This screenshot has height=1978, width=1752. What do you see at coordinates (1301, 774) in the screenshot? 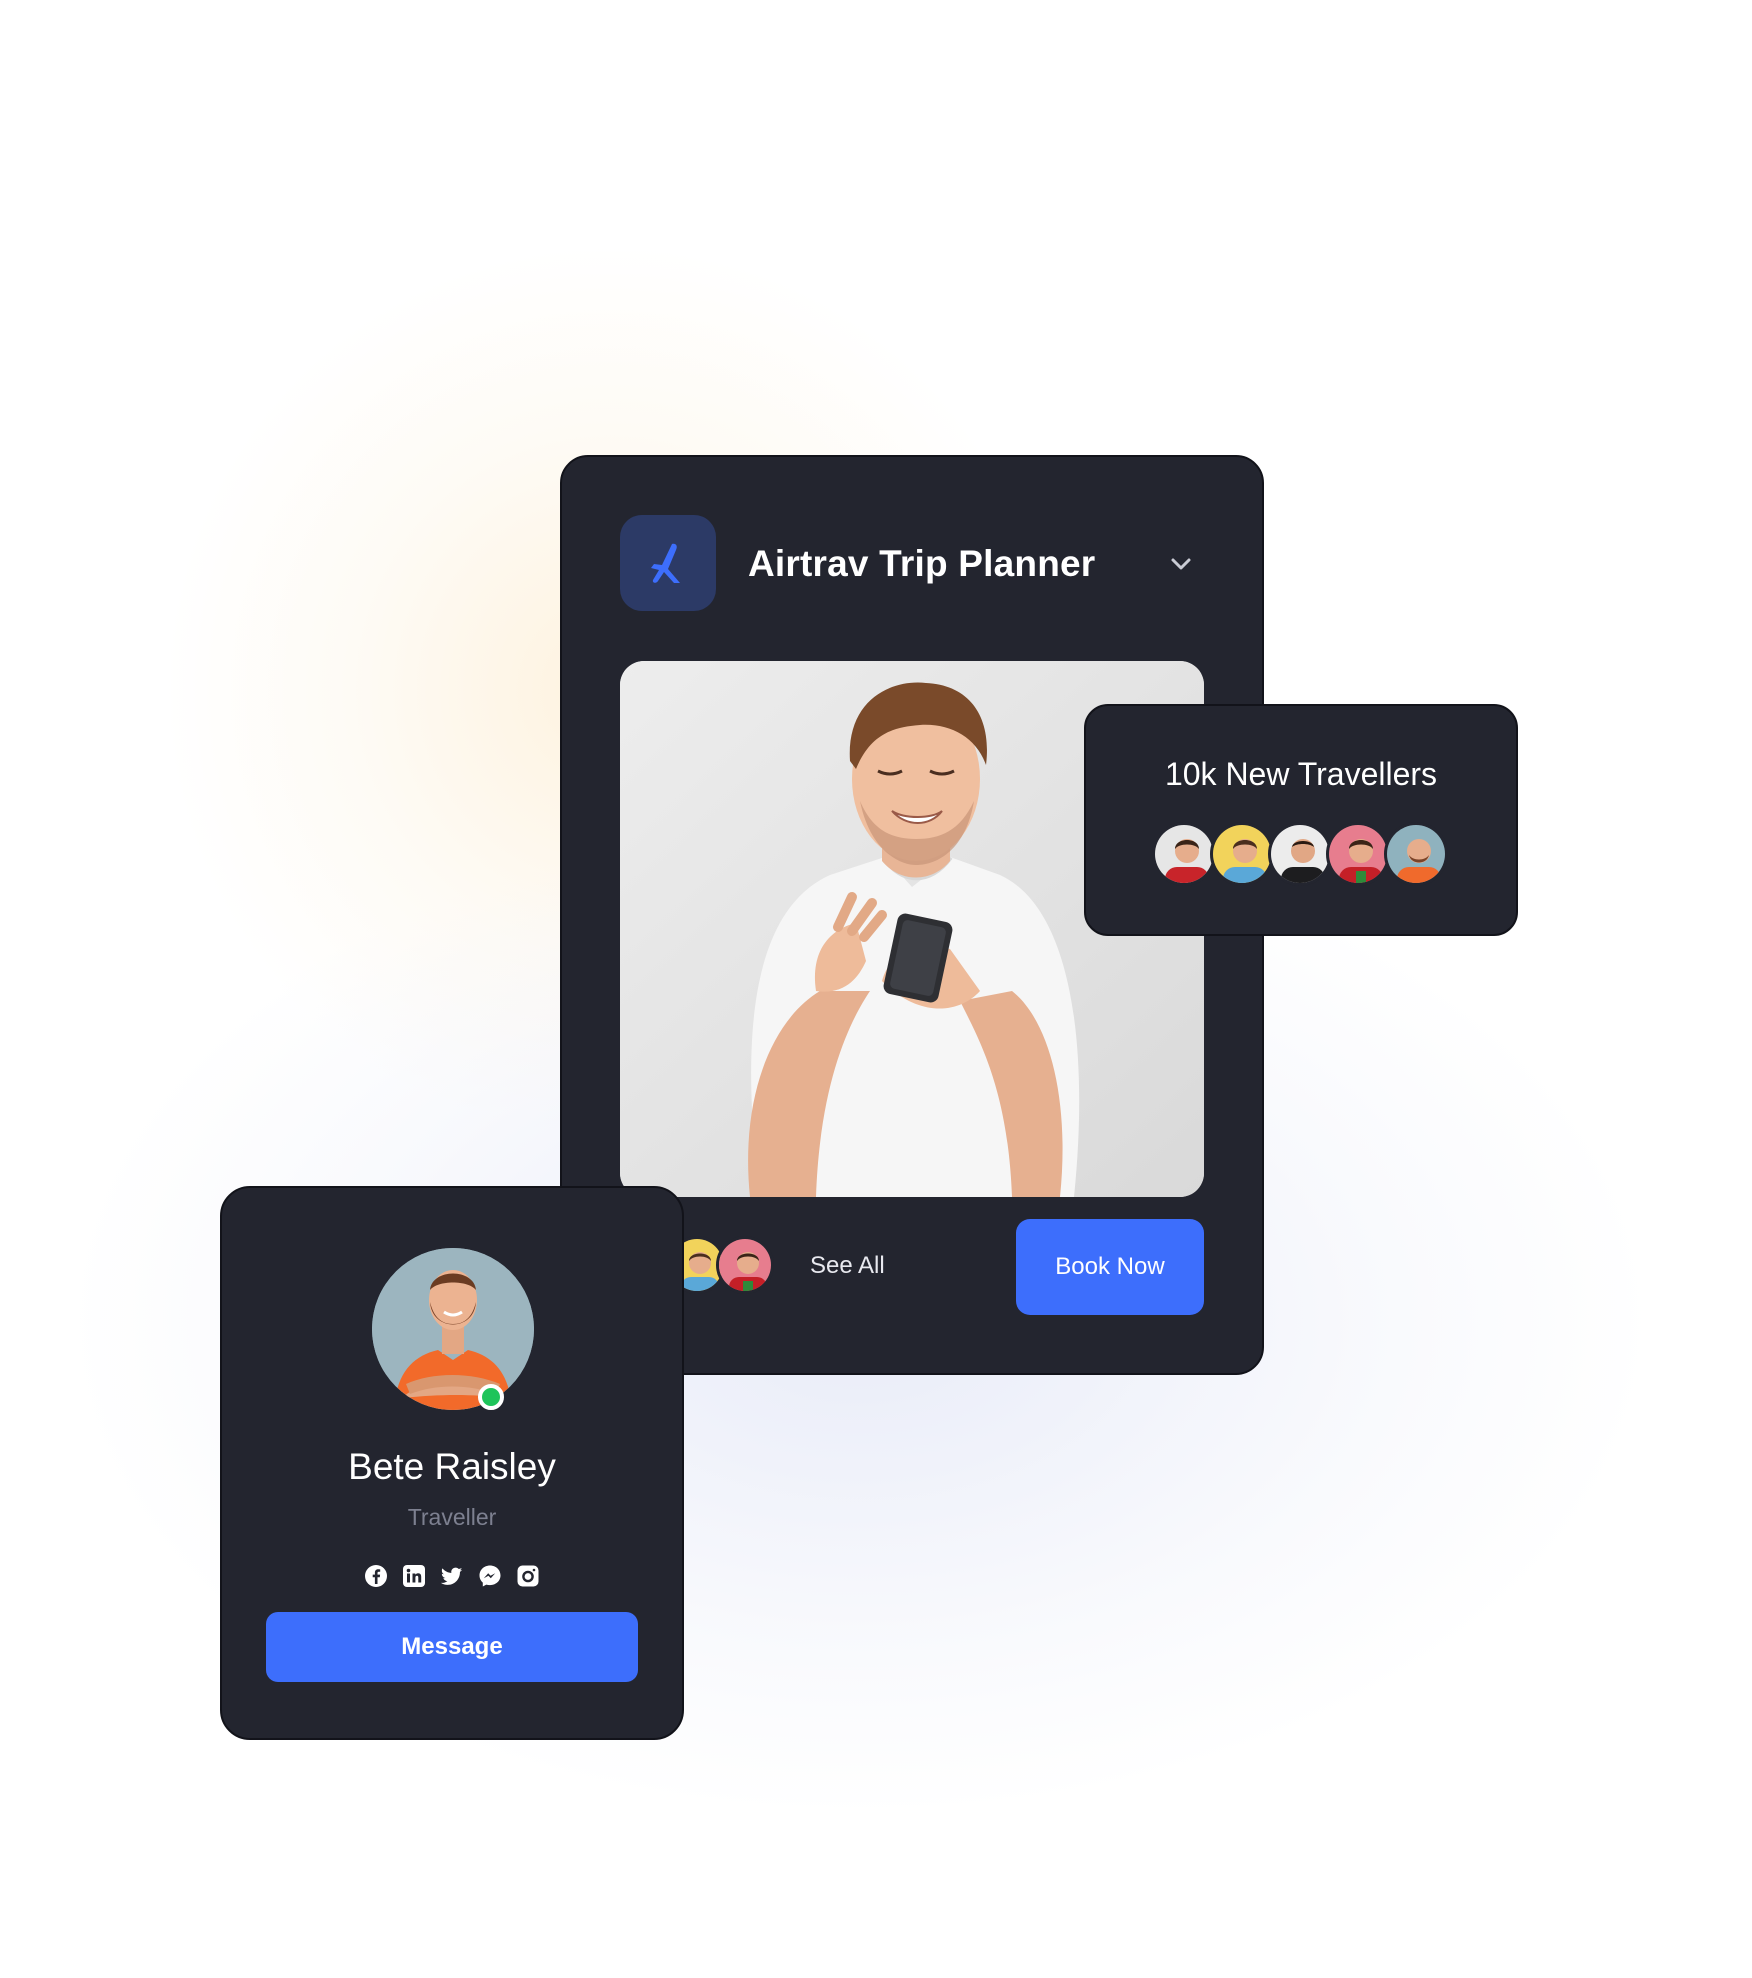
I see `new-travellers-title: 10k New Travellers` at bounding box center [1301, 774].